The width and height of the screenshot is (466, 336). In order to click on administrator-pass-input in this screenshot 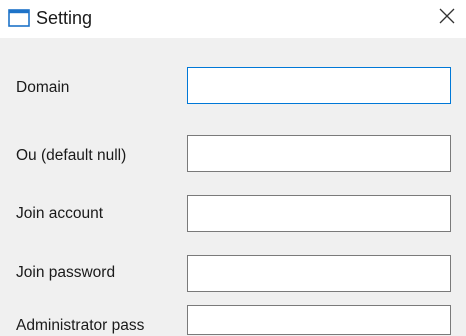, I will do `click(319, 320)`.